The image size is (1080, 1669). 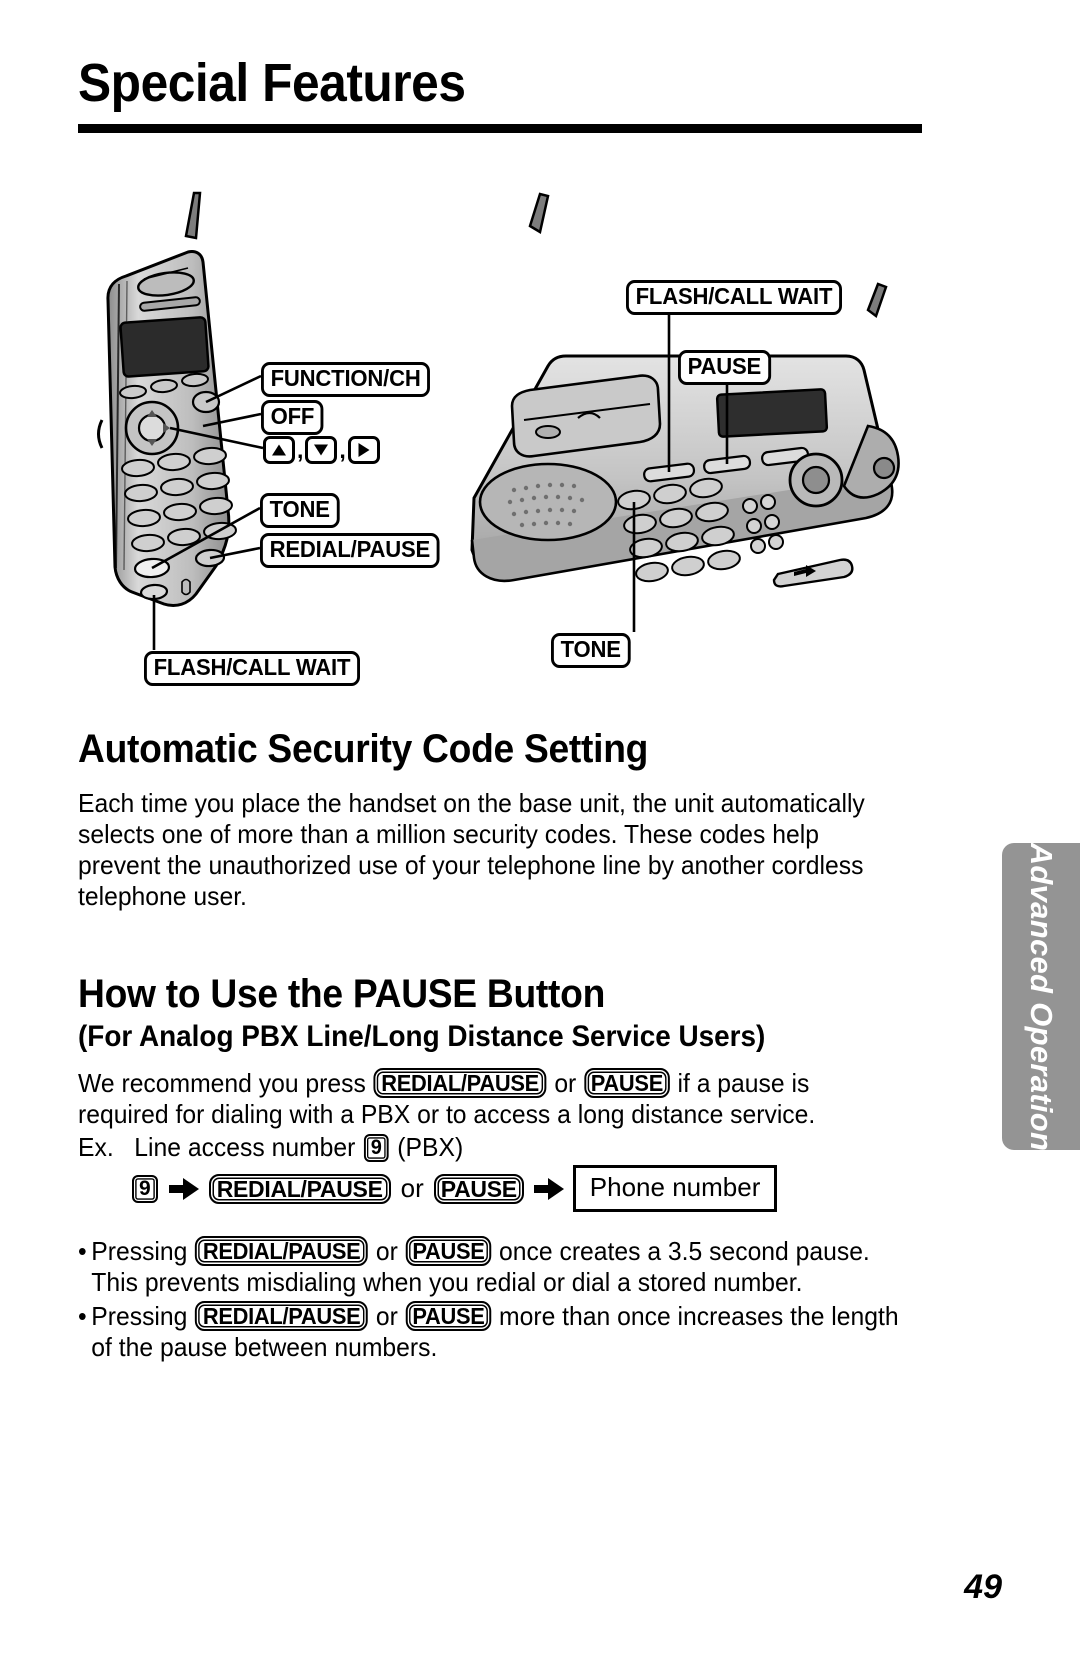 I want to click on key-pause-inline-1: PAUSE, so click(x=627, y=1083).